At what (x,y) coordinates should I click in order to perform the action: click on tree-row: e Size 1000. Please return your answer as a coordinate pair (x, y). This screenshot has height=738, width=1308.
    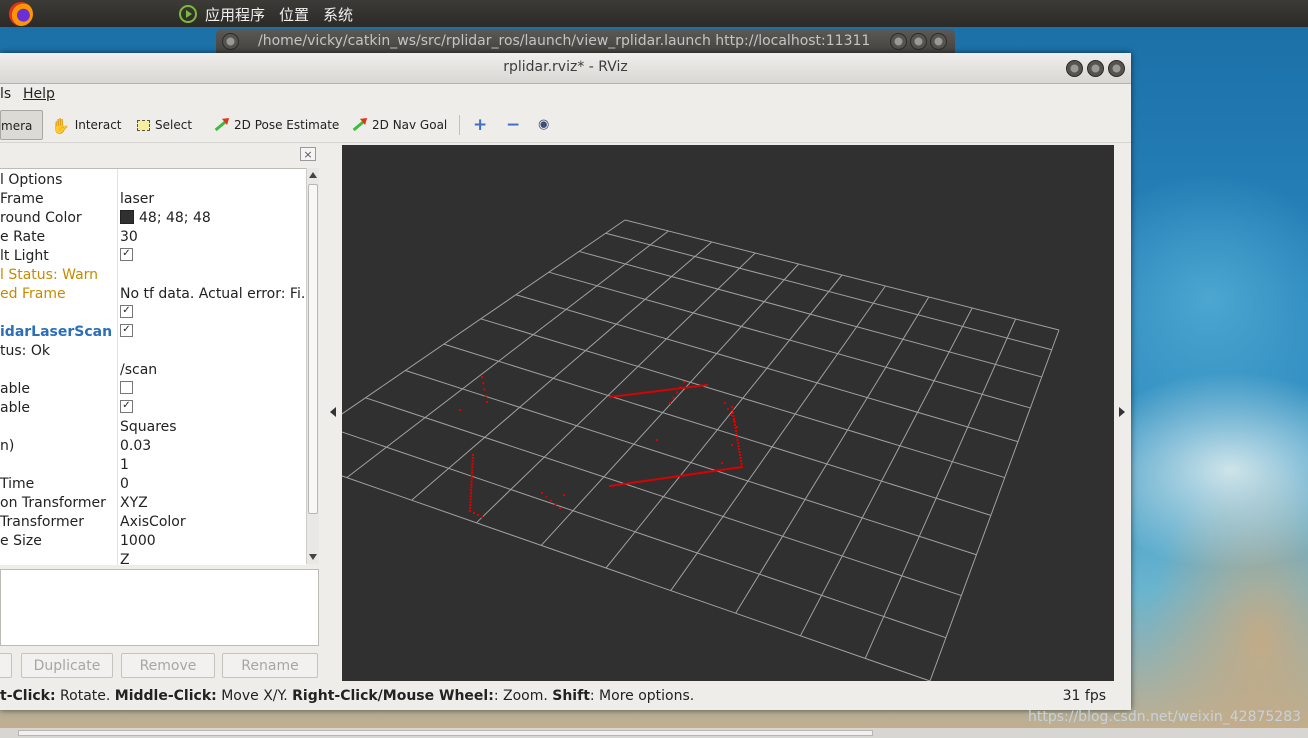
    Looking at the image, I should click on (153, 541).